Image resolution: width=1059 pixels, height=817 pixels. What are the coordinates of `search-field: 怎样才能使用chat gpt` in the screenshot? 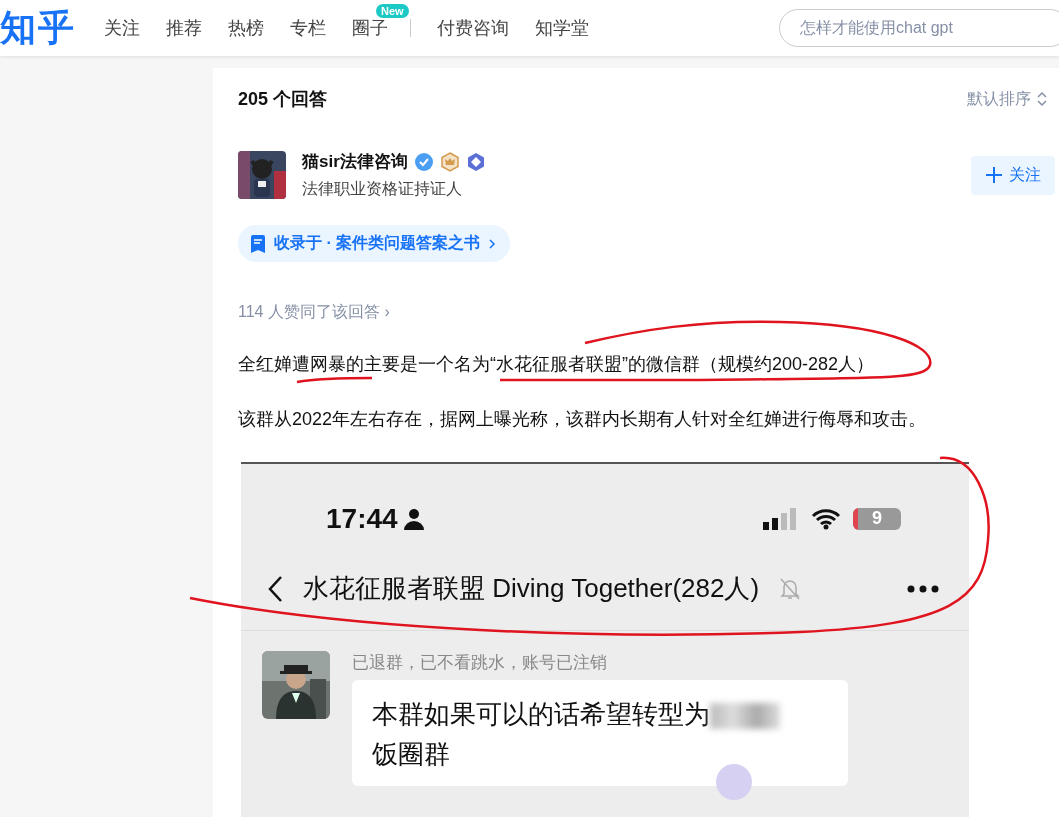 It's located at (919, 28).